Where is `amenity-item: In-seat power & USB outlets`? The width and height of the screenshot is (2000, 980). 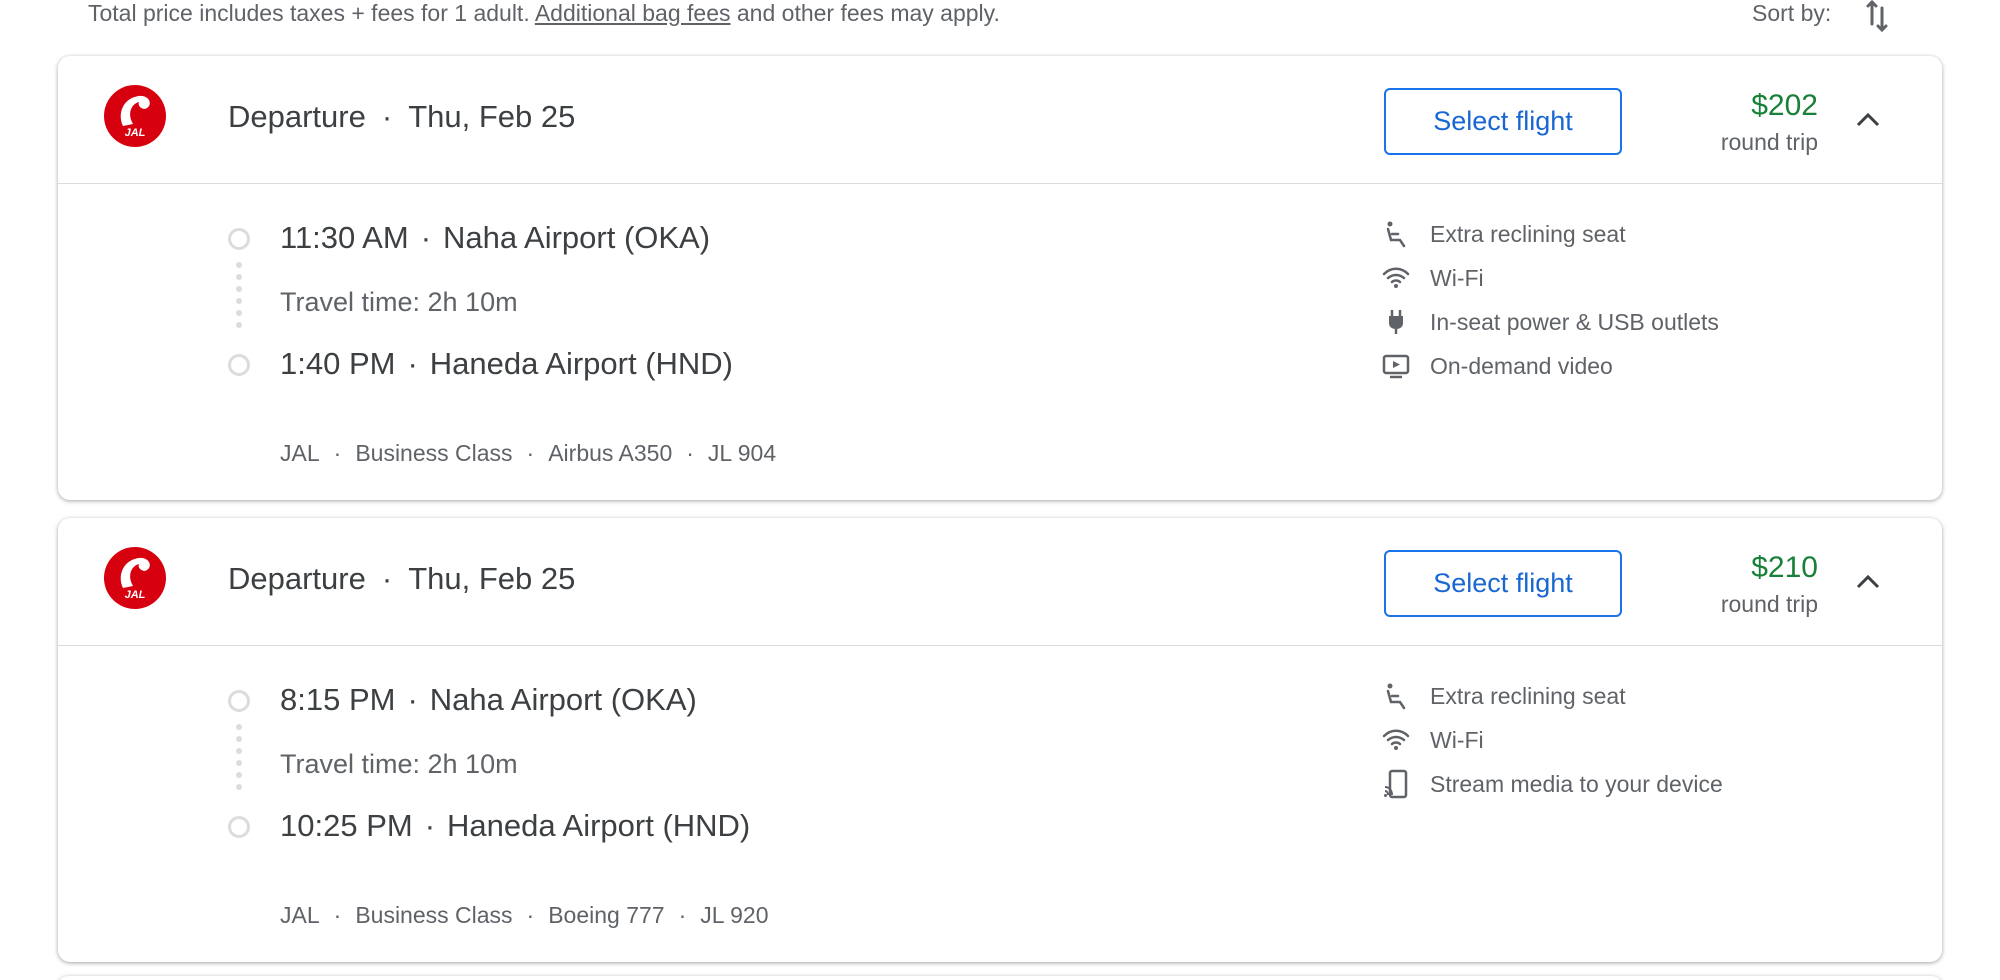 amenity-item: In-seat power & USB outlets is located at coordinates (1549, 322).